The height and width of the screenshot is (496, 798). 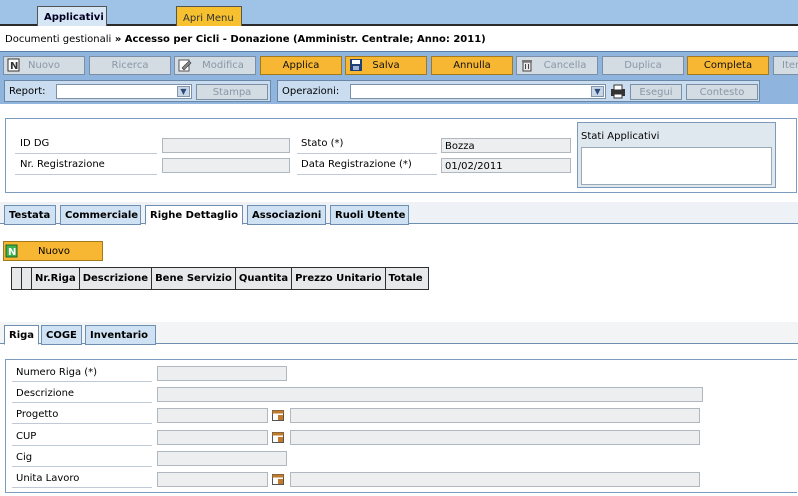 I want to click on ricerca-label: Ricerca, so click(x=130, y=65).